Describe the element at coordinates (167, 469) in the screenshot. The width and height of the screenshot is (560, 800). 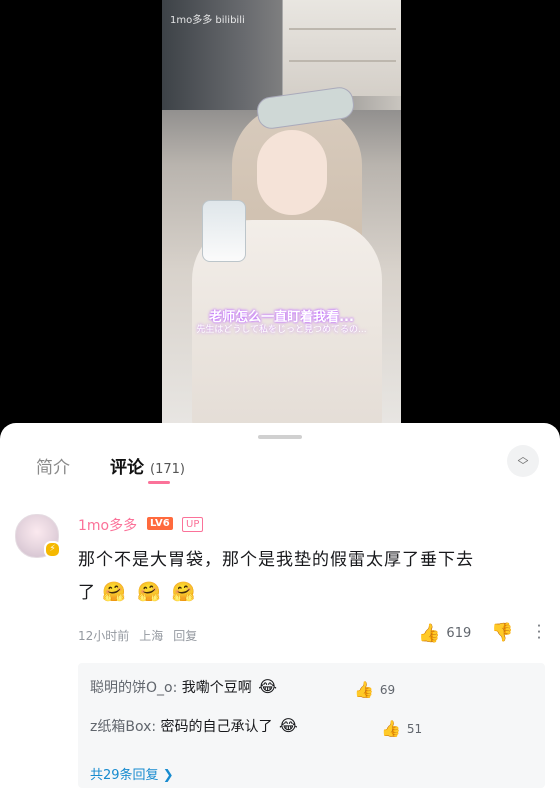
I see `comment-count: (171)` at that location.